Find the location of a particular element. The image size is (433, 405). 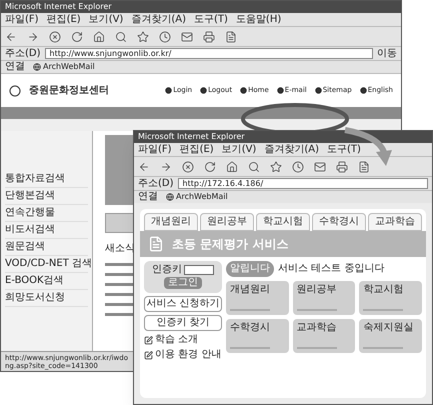

tab: 교과학습 is located at coordinates (395, 222).